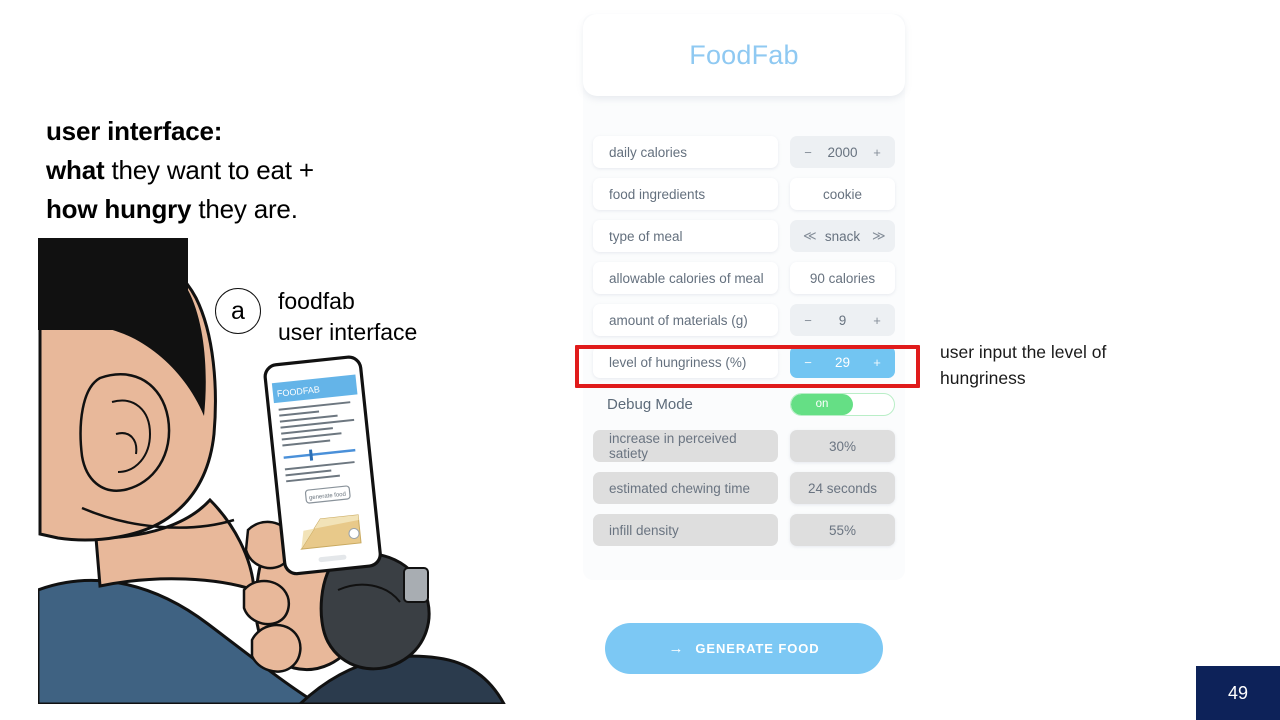  Describe the element at coordinates (983, 378) in the screenshot. I see `annotation-line-2: hungriness` at that location.